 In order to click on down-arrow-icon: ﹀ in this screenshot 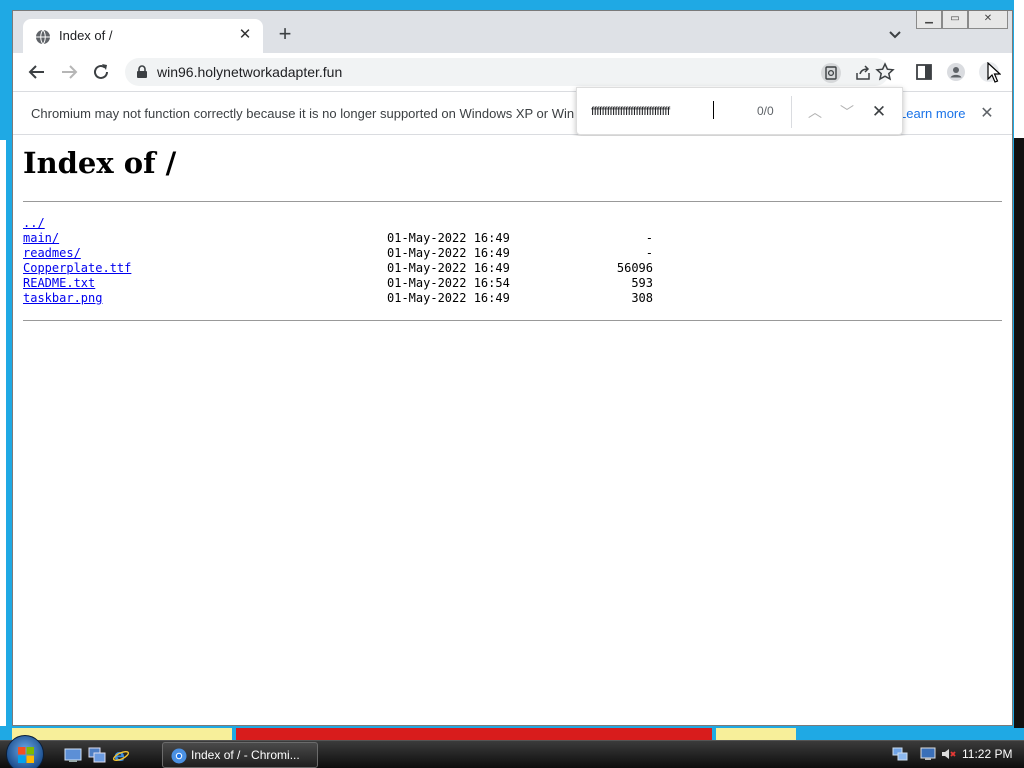, I will do `click(847, 112)`.